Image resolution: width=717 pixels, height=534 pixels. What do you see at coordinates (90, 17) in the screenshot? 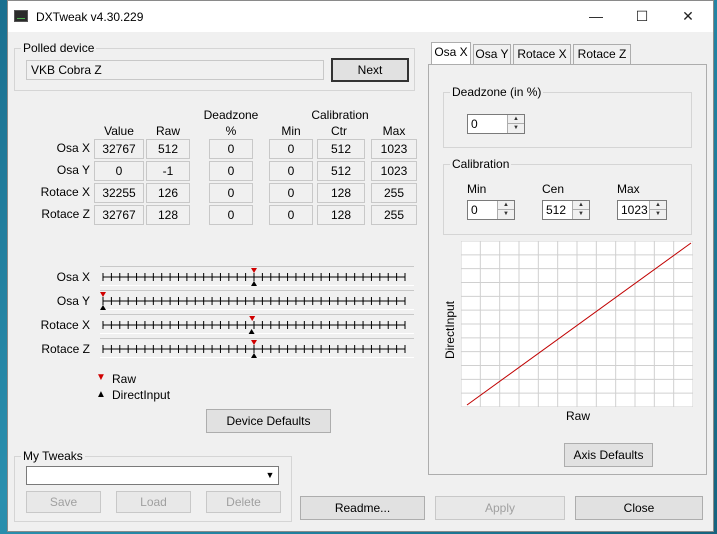
I see `window-title: DXTweak v4.30.229` at bounding box center [90, 17].